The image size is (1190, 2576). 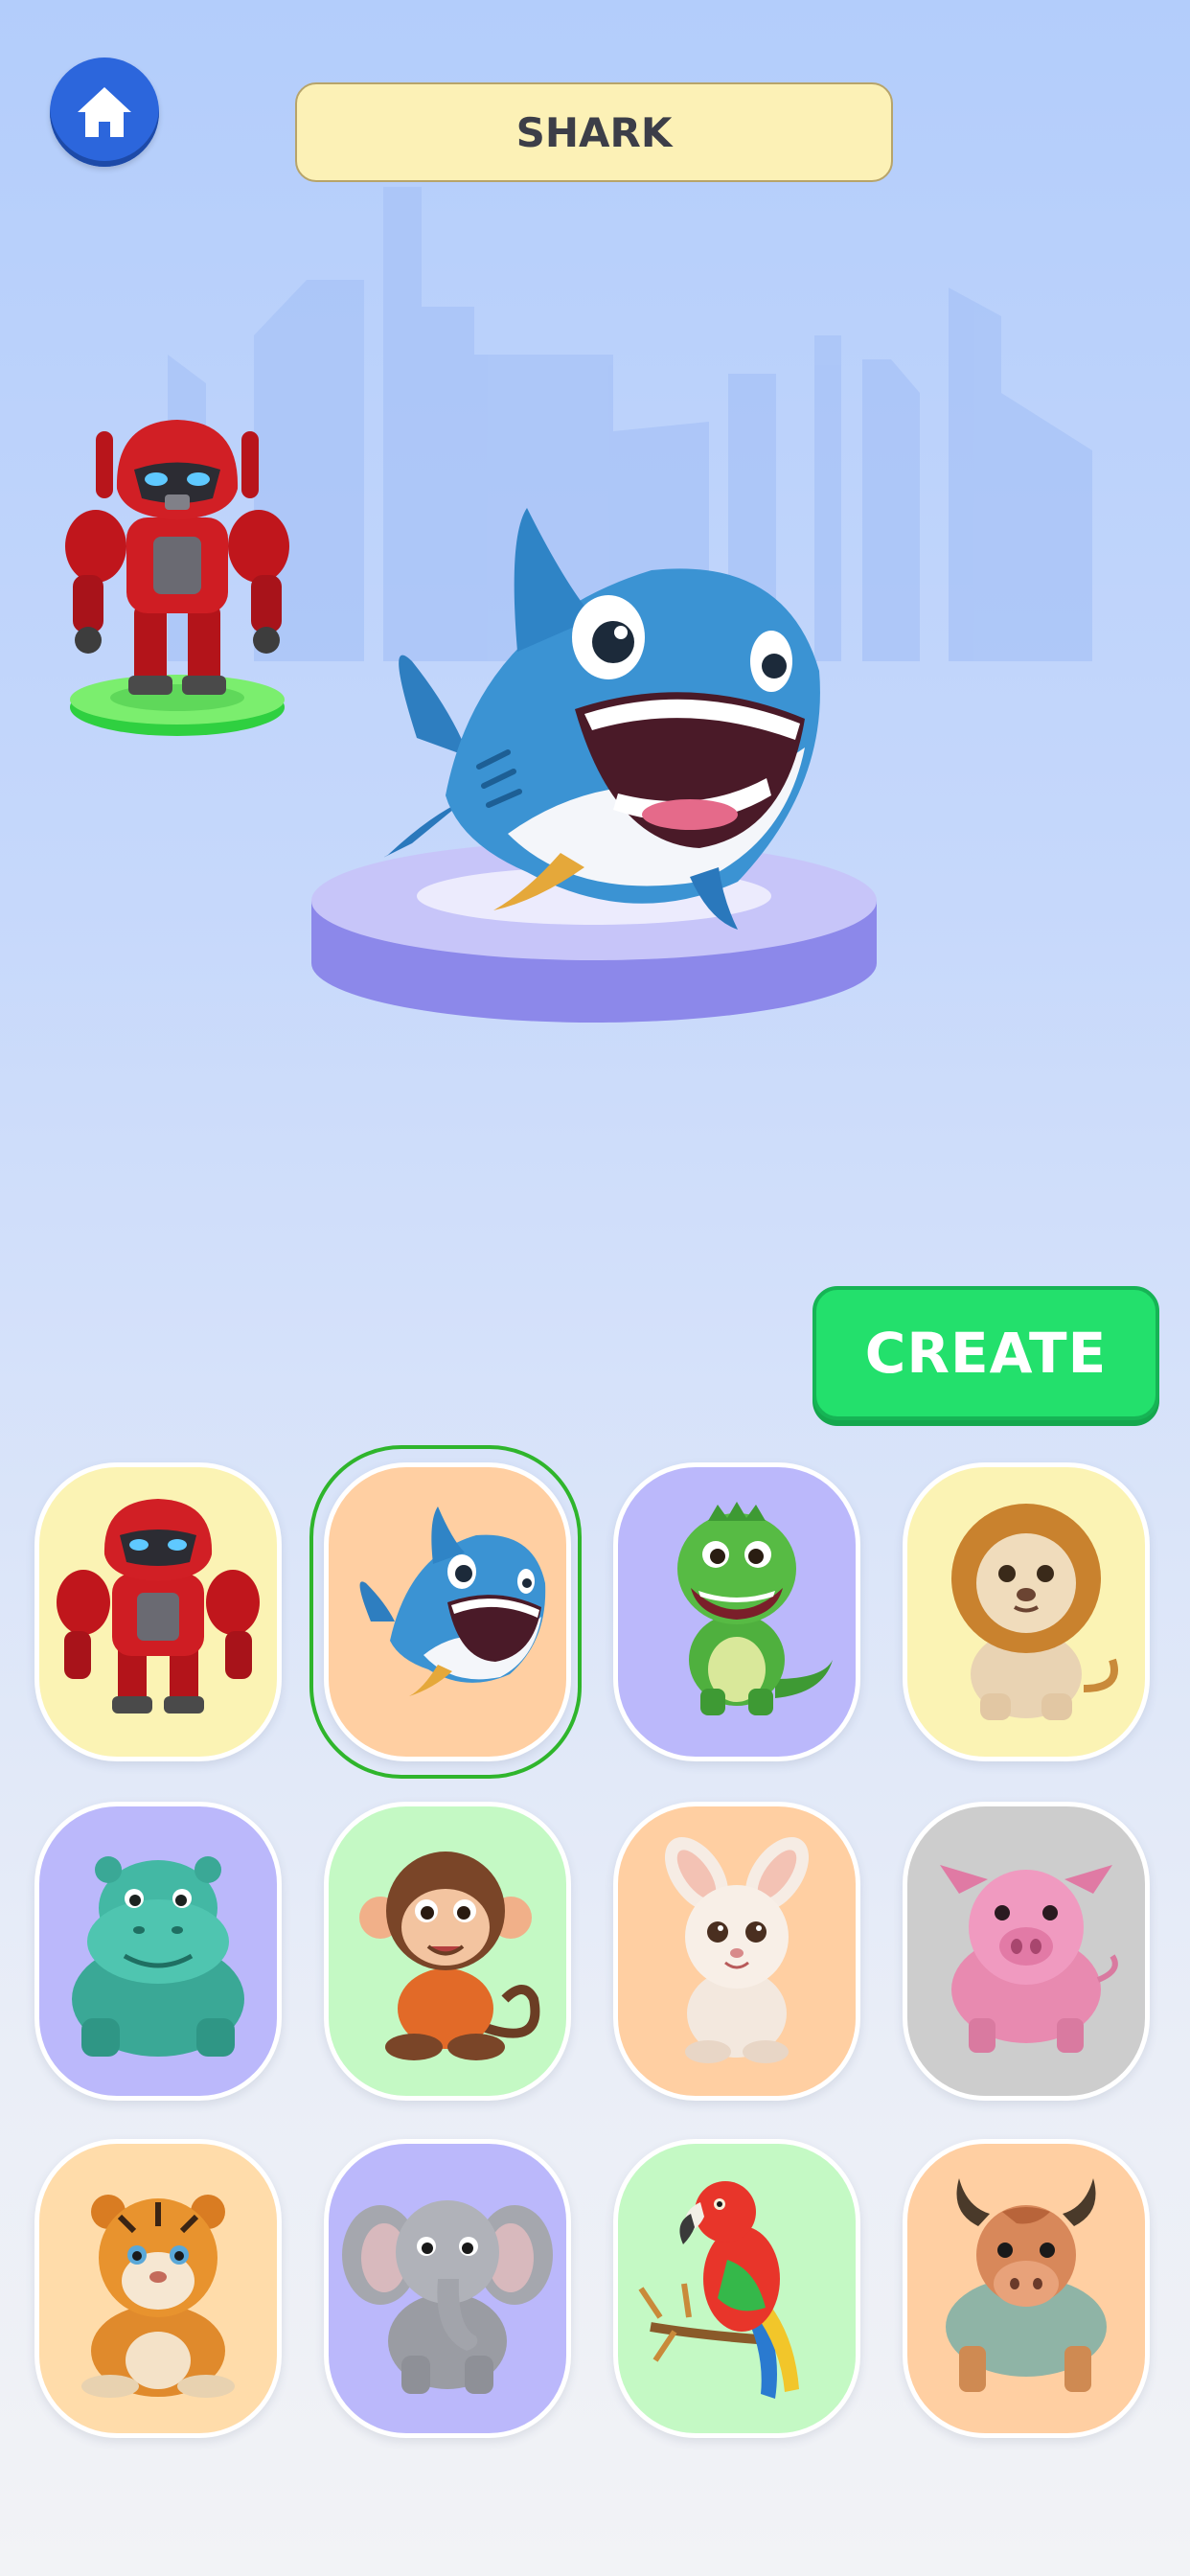 I want to click on character-tile-pig, so click(x=1027, y=1951).